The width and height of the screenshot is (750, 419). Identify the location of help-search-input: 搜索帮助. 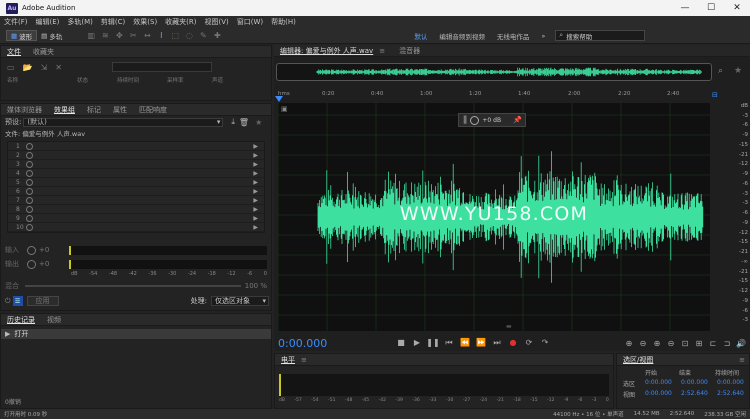
(579, 36).